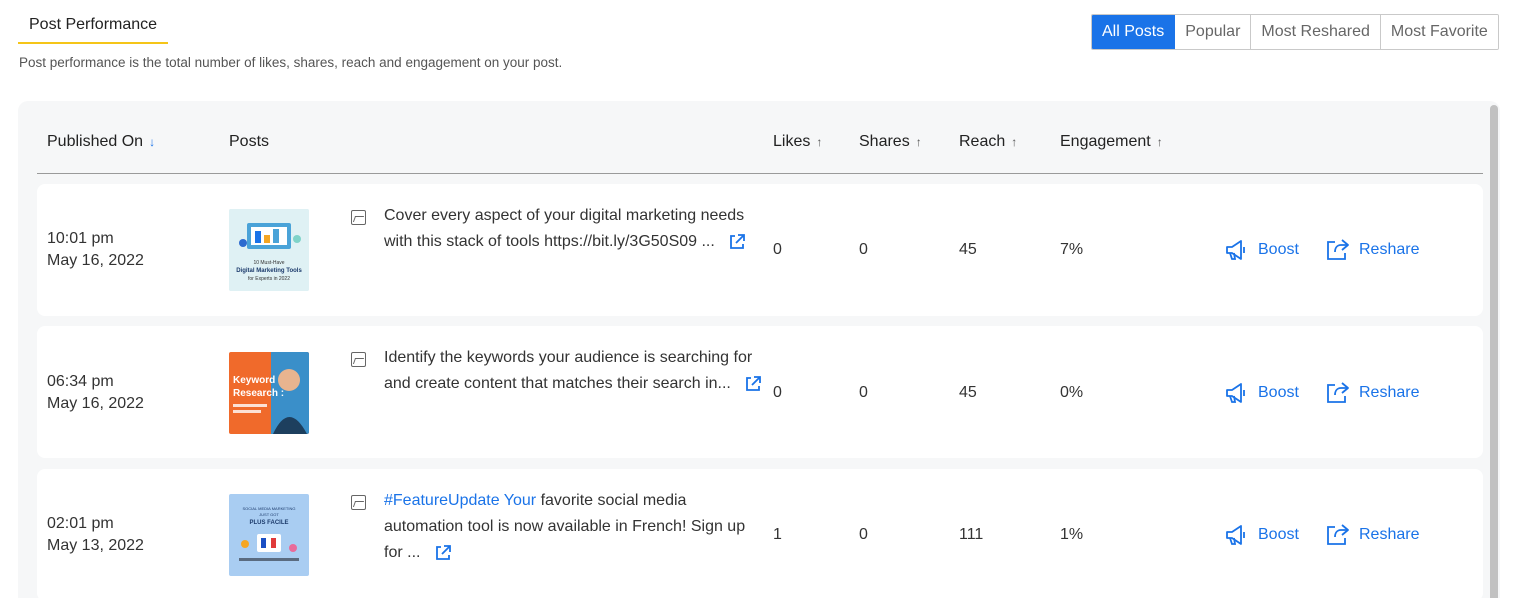 The height and width of the screenshot is (598, 1520). Describe the element at coordinates (269, 508) in the screenshot. I see `thumb-text: SOCIAL MEDIA MARKETING` at that location.